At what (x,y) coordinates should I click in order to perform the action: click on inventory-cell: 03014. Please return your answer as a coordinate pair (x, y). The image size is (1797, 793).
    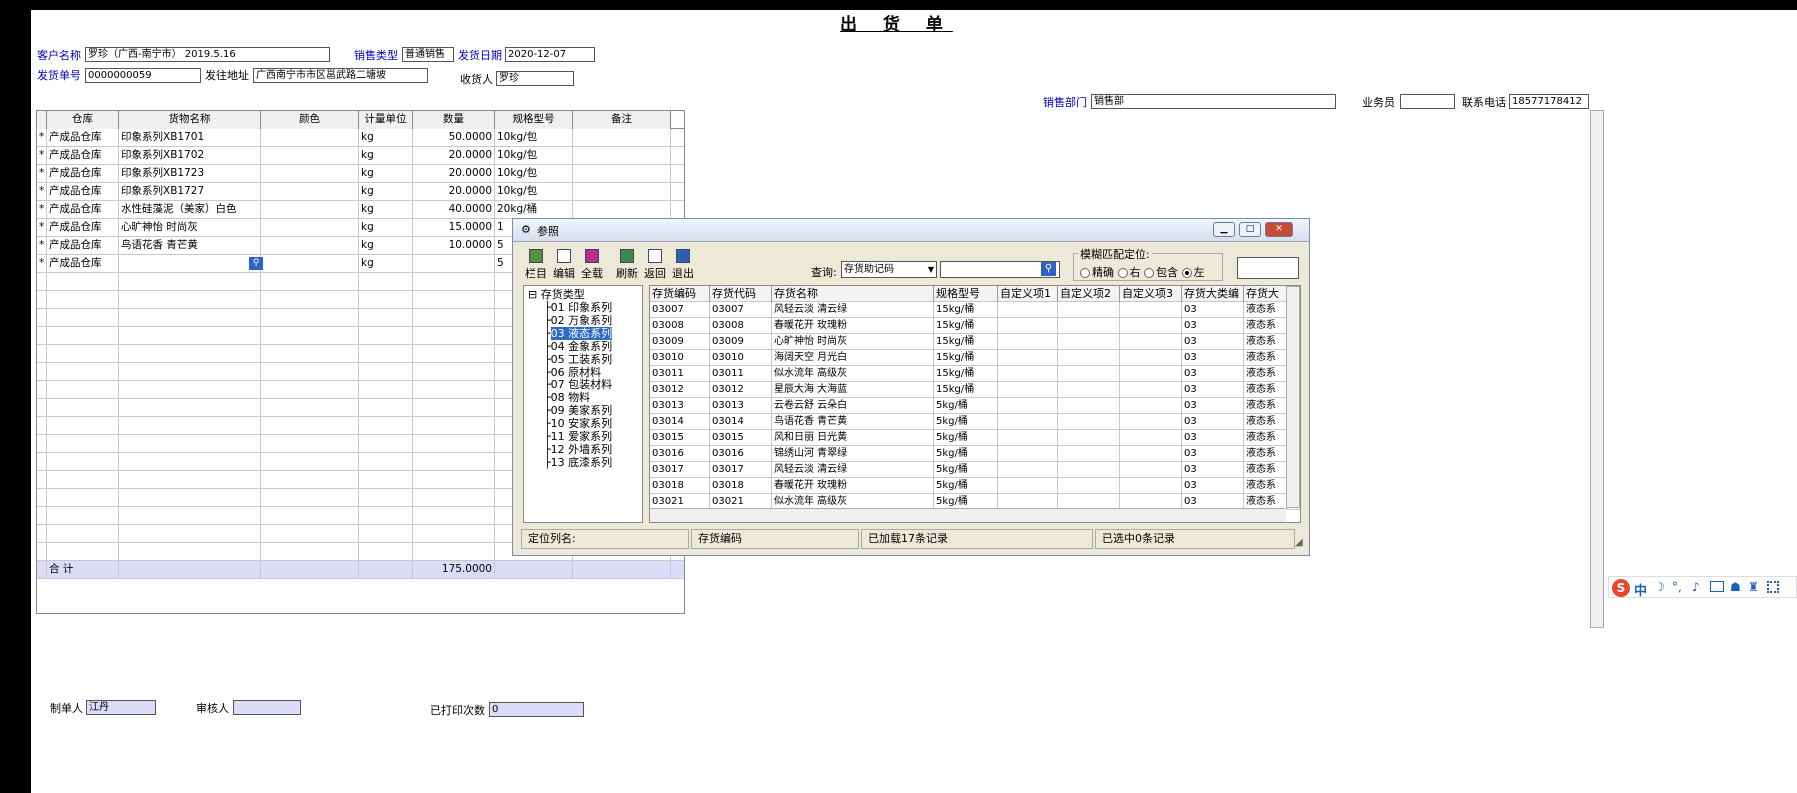
    Looking at the image, I should click on (741, 422).